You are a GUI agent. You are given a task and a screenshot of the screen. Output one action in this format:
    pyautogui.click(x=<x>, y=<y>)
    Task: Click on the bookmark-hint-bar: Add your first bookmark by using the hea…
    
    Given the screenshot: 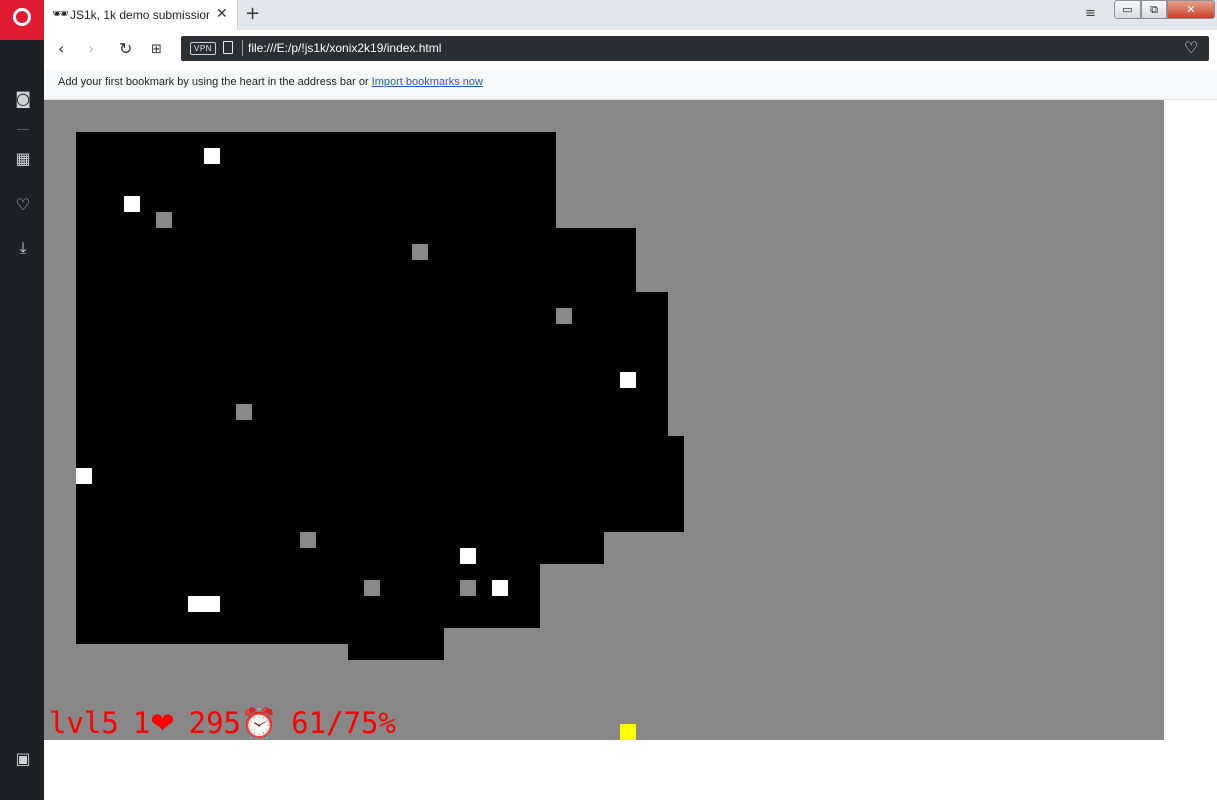 What is the action you would take?
    pyautogui.click(x=630, y=85)
    